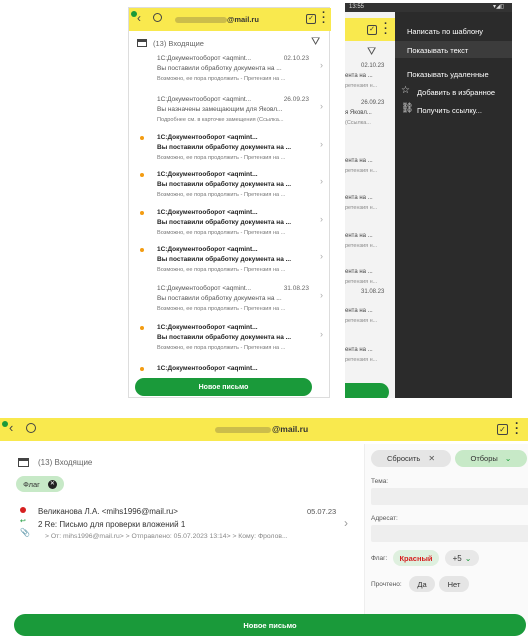 The height and width of the screenshot is (641, 528). I want to click on read-yes-label: Да, so click(422, 584).